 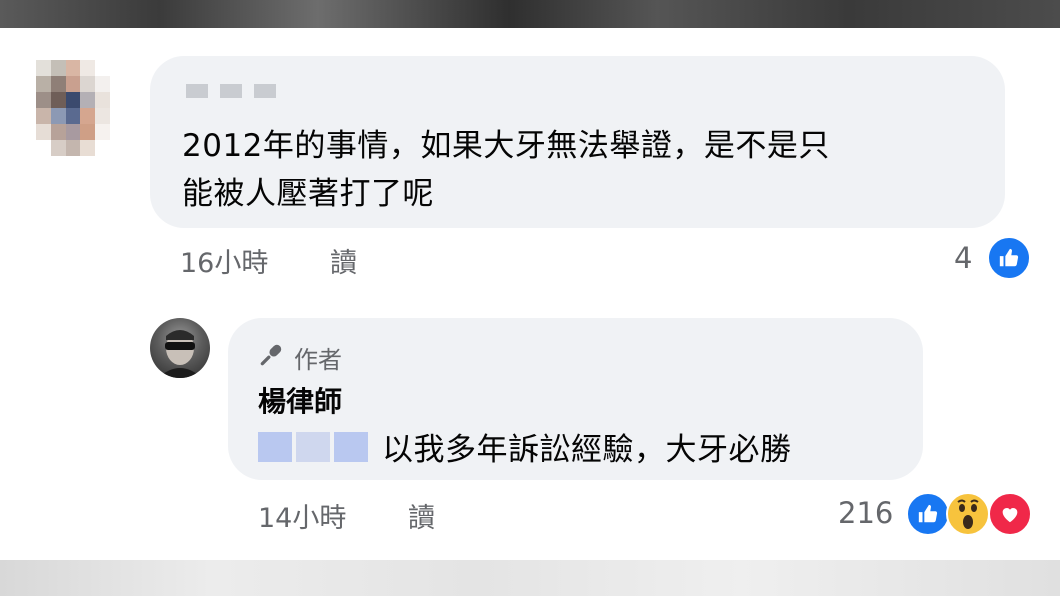 What do you see at coordinates (968, 514) in the screenshot?
I see `wow-icon` at bounding box center [968, 514].